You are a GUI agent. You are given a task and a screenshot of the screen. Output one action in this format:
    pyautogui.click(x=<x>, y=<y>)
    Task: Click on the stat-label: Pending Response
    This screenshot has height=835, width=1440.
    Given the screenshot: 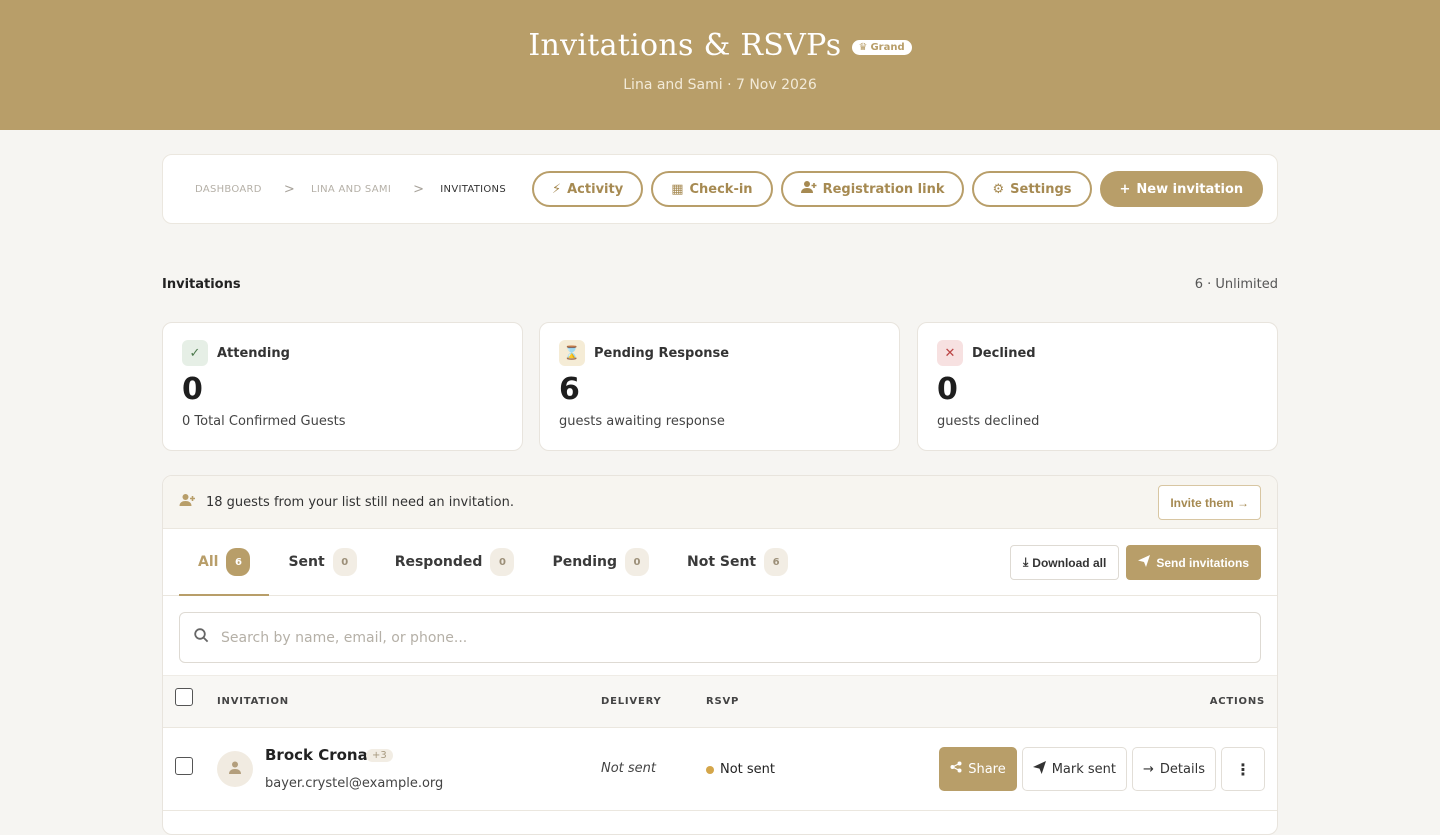 What is the action you would take?
    pyautogui.click(x=662, y=353)
    